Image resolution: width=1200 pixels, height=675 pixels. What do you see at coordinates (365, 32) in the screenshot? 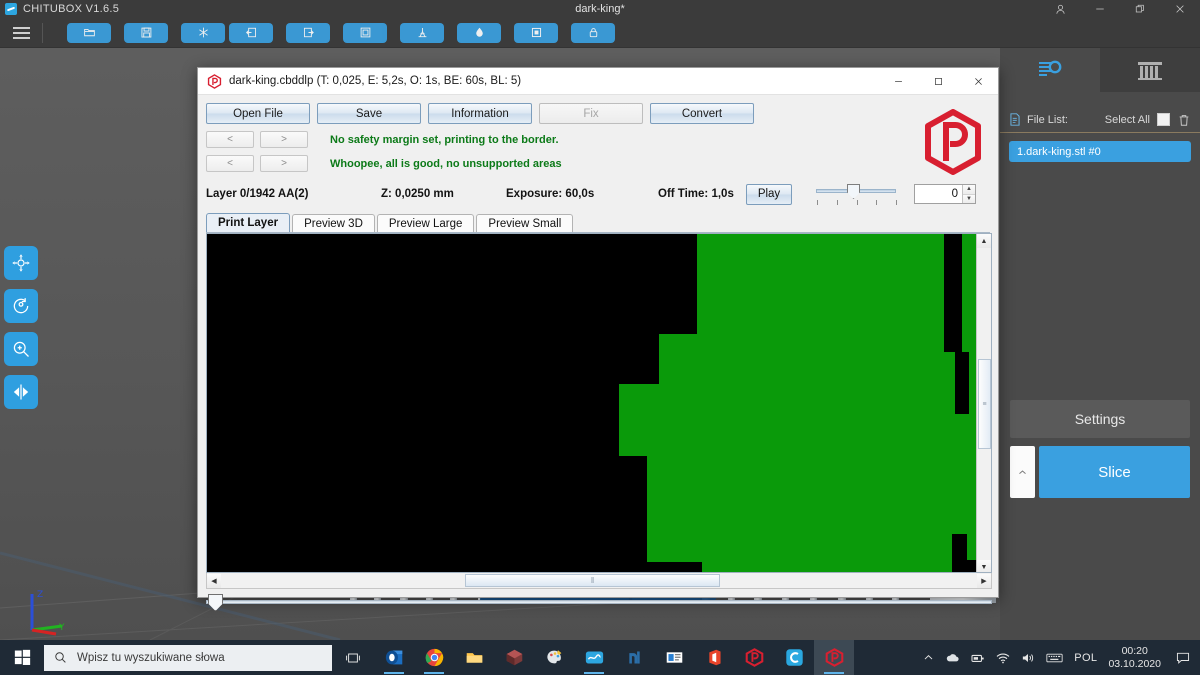
I see `copy-button` at bounding box center [365, 32].